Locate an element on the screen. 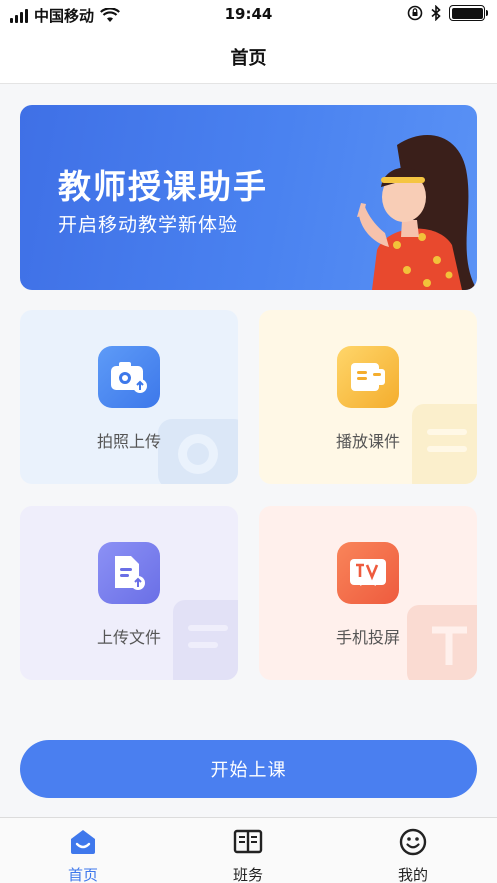 The height and width of the screenshot is (883, 497). nav-bar: 首页 is located at coordinates (248, 57).